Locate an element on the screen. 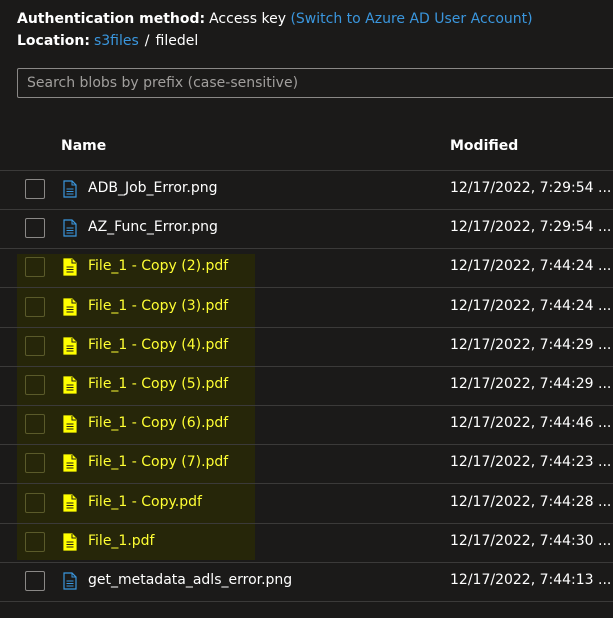 The image size is (613, 618). location-label: Location: is located at coordinates (53, 41).